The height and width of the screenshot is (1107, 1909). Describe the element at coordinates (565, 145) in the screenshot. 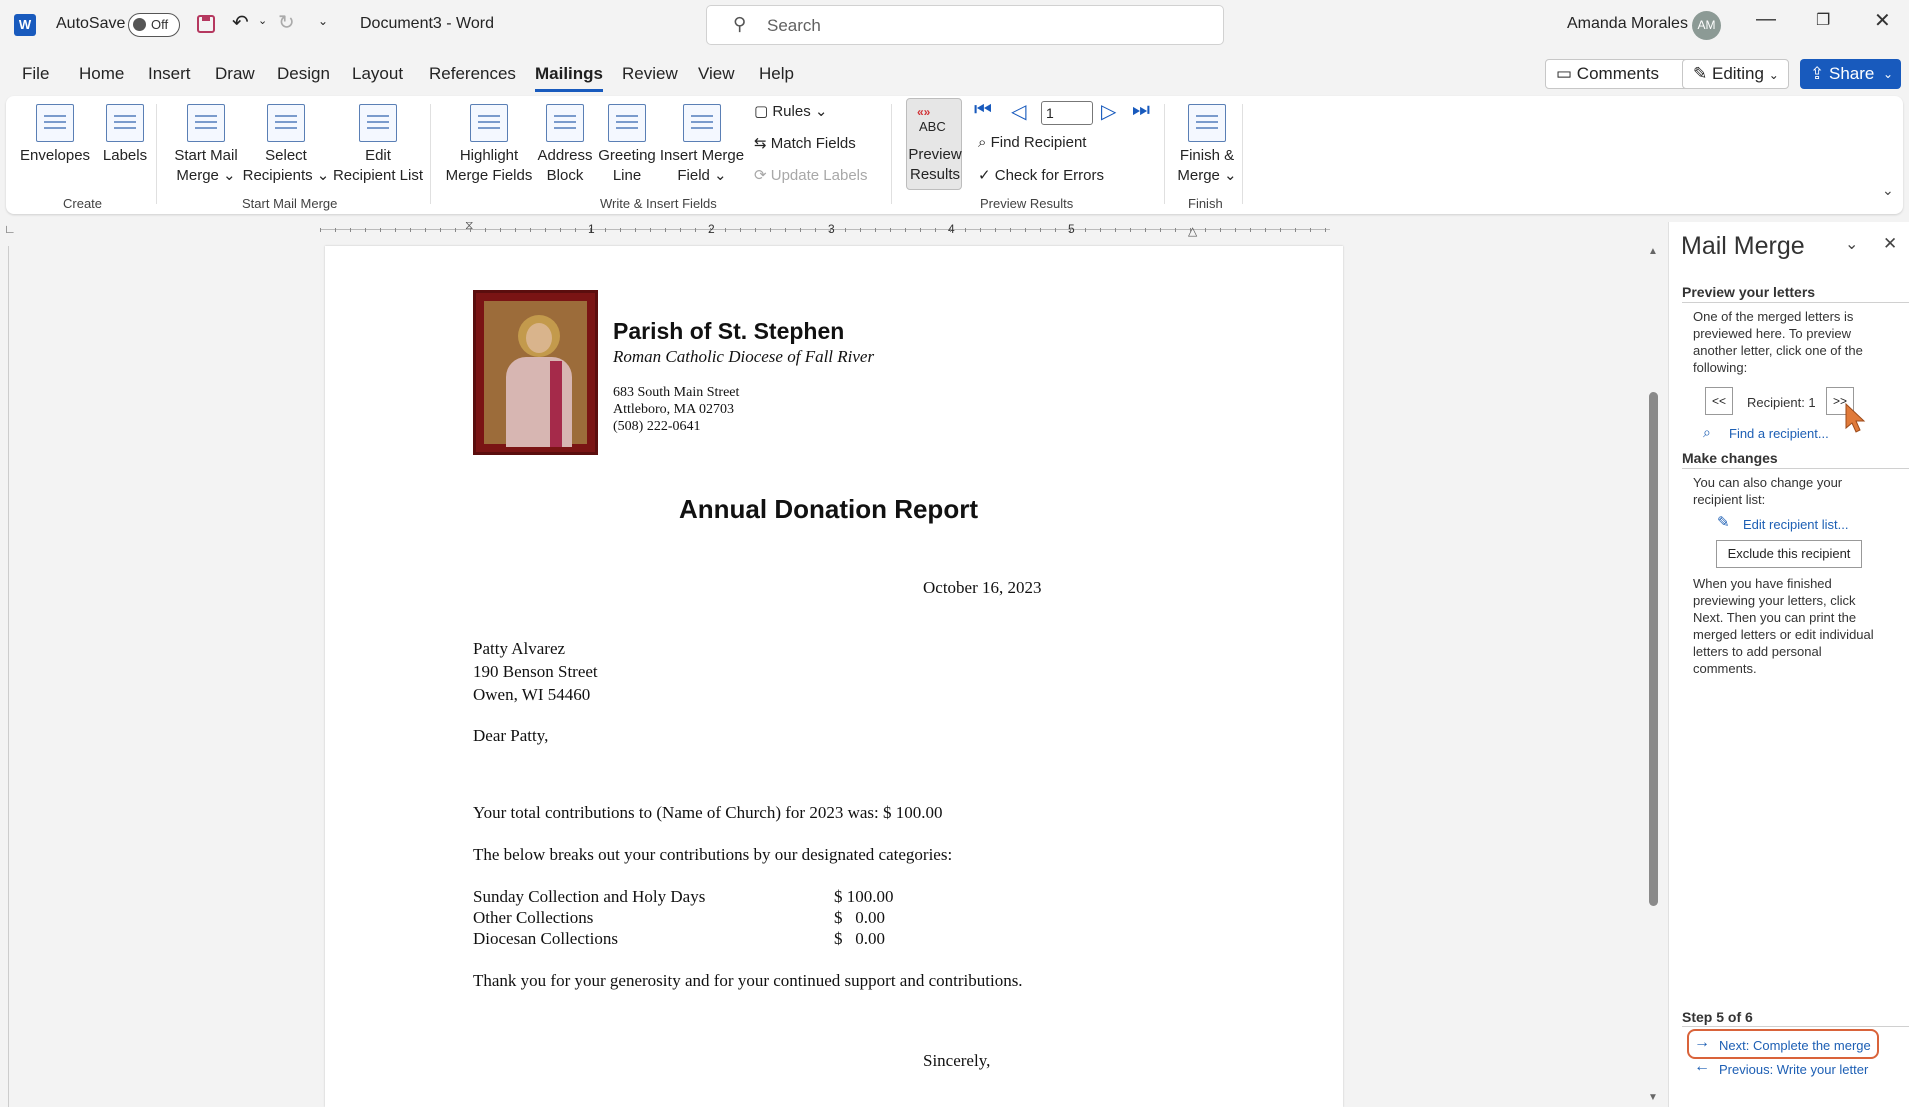

I see `address-block-button: Address Block` at that location.